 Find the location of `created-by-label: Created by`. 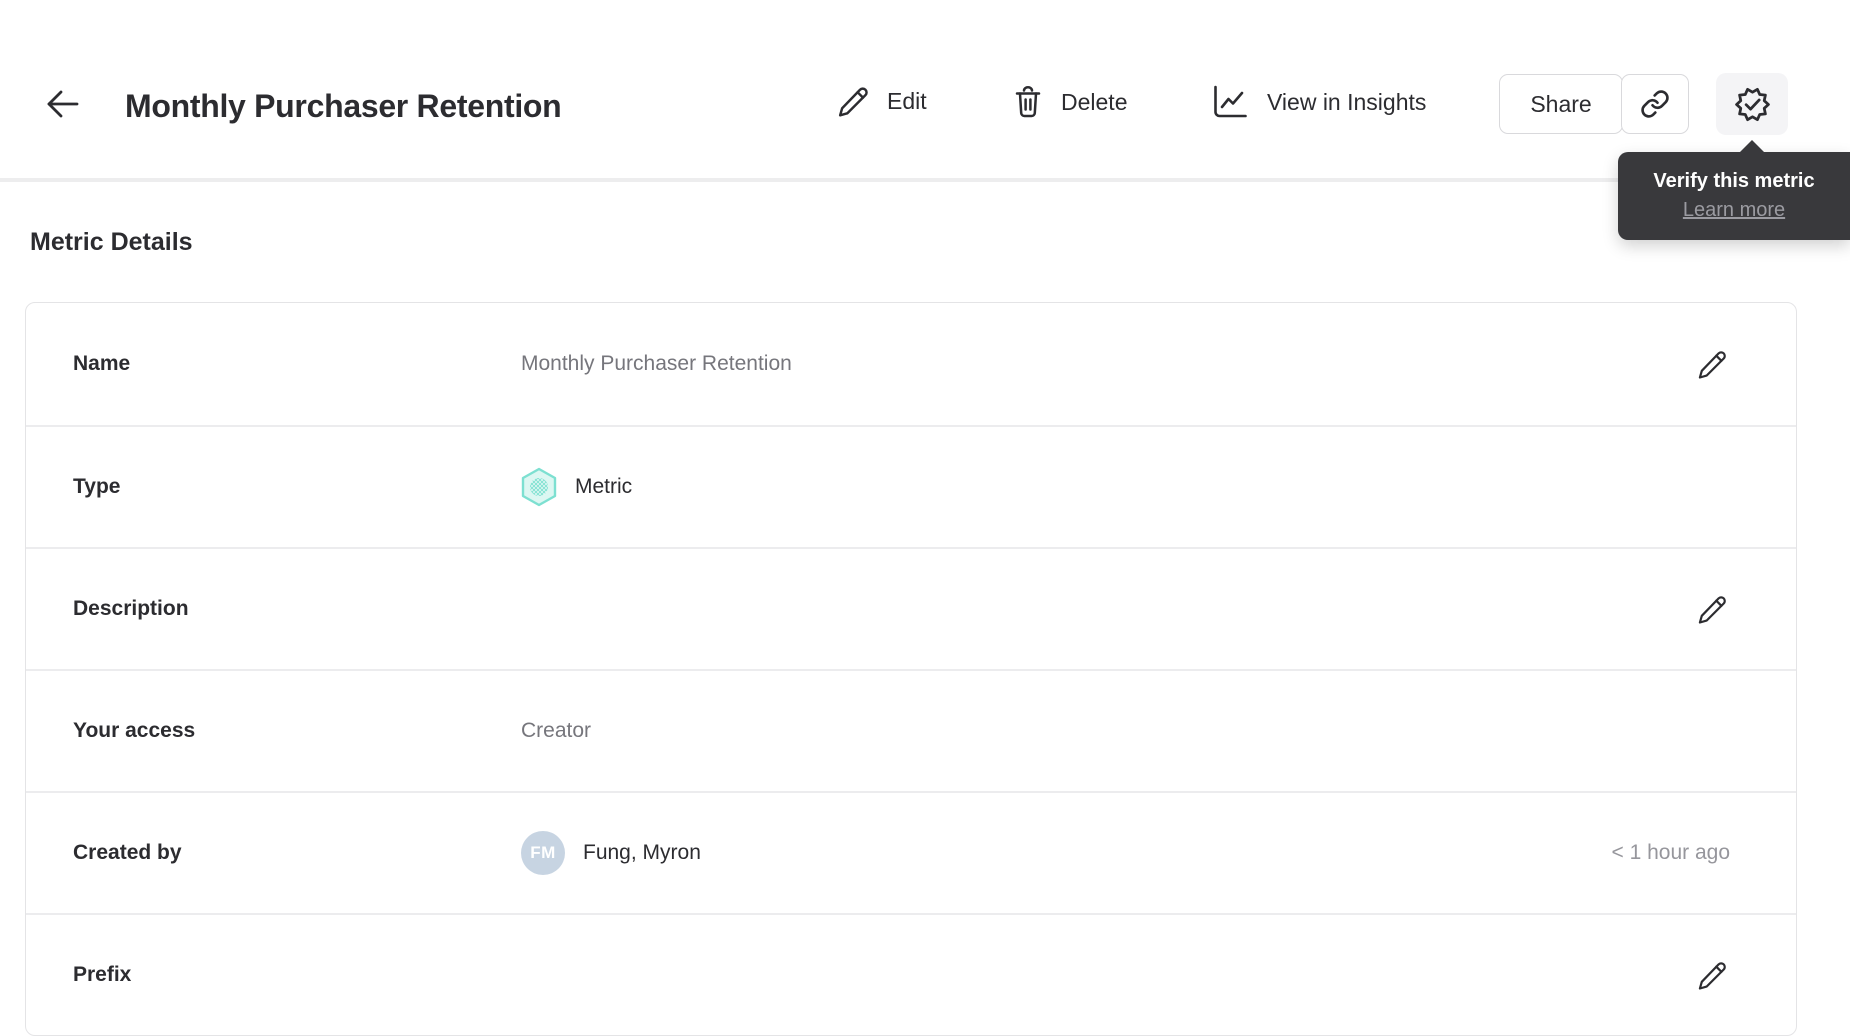

created-by-label: Created by is located at coordinates (127, 852).